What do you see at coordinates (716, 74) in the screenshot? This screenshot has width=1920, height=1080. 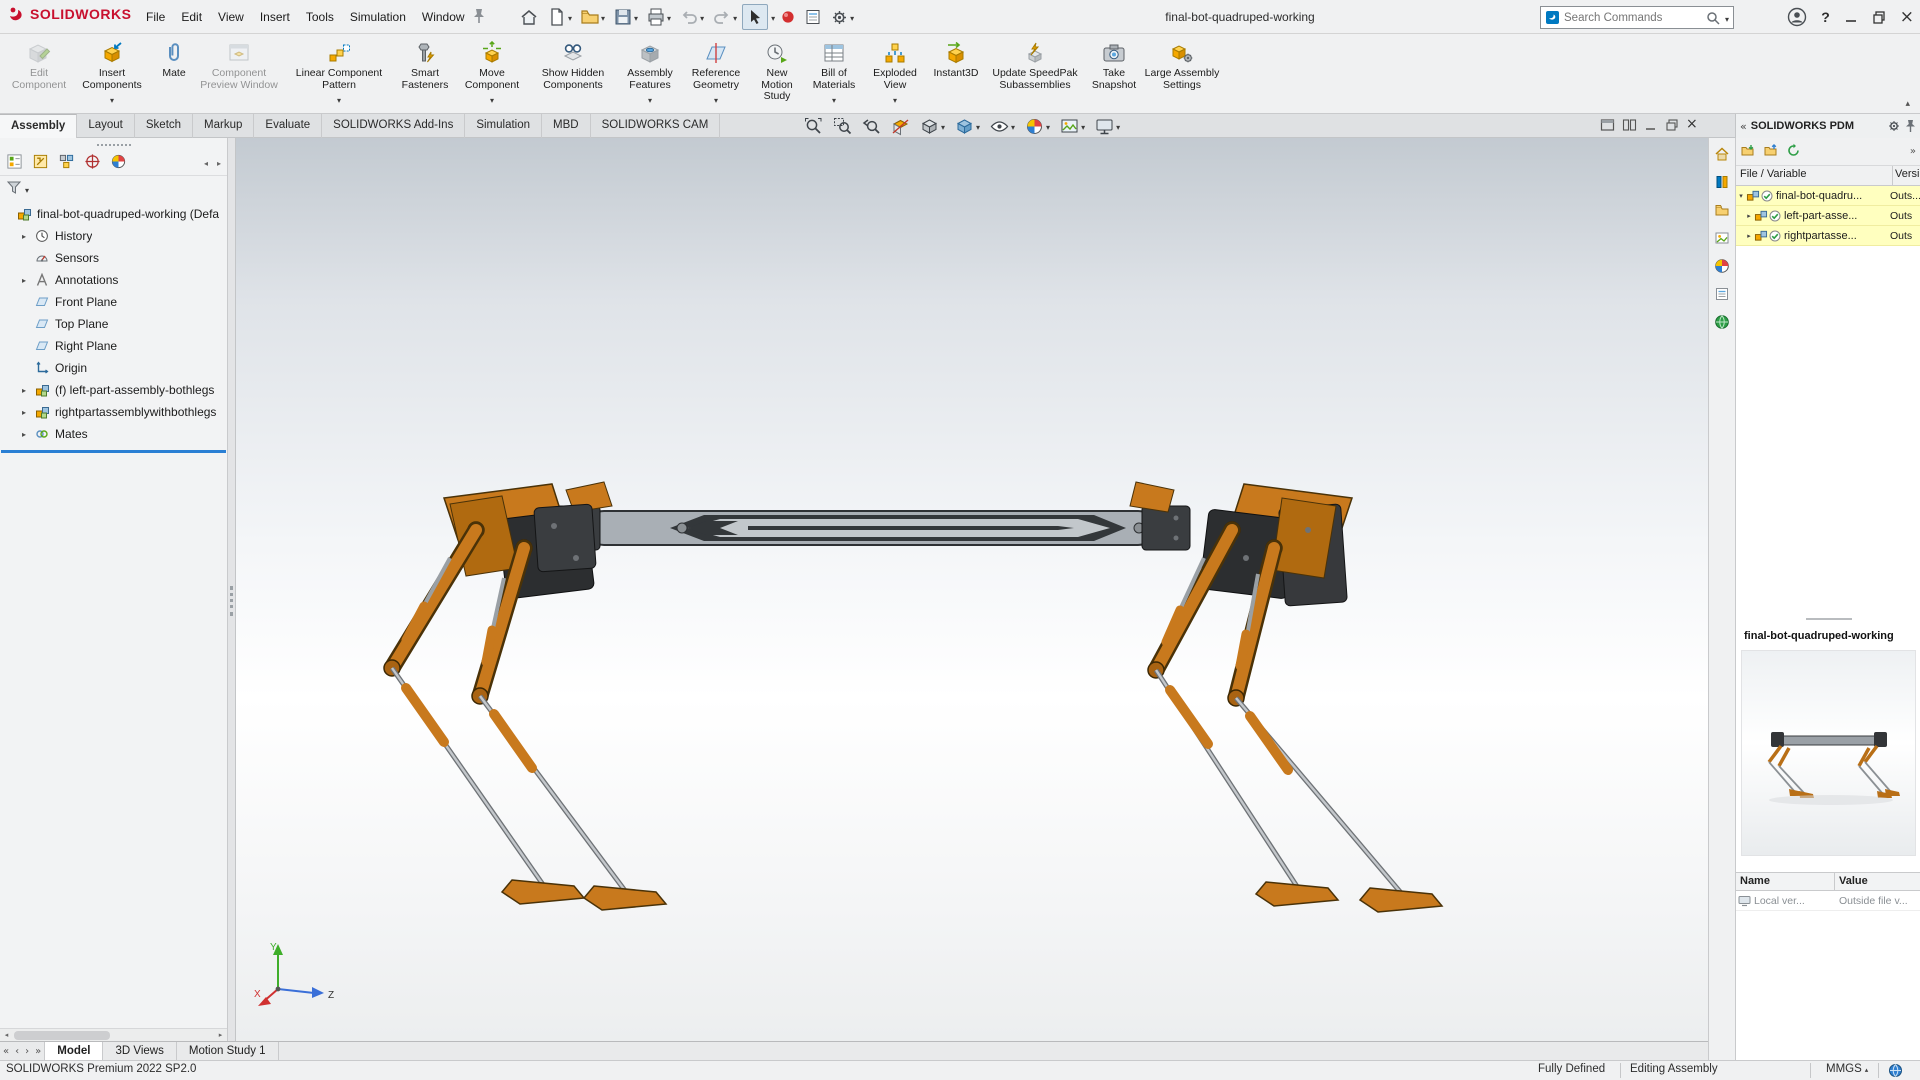 I see `ribbon-button-reference-geometry: Reference Geometry` at bounding box center [716, 74].